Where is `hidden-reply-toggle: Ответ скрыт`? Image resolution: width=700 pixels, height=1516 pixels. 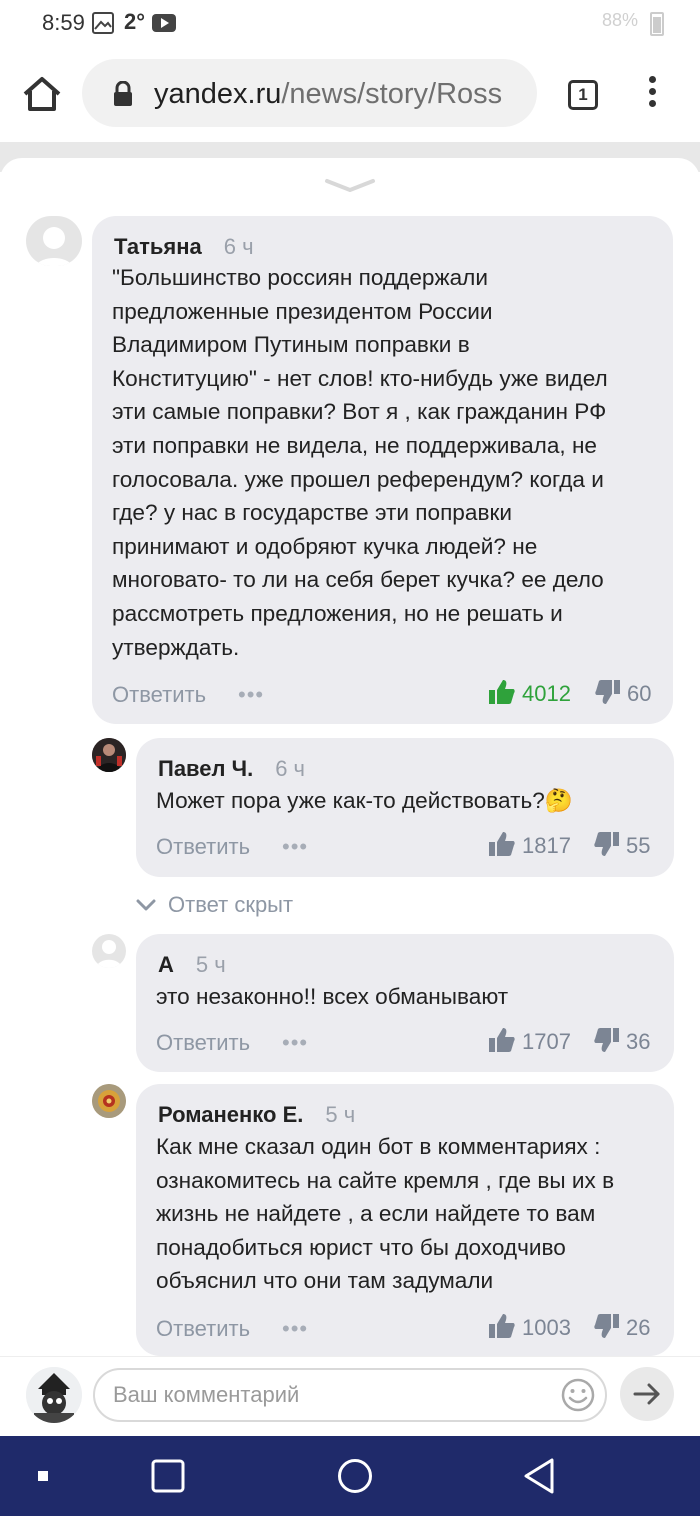 hidden-reply-toggle: Ответ скрыт is located at coordinates (214, 905).